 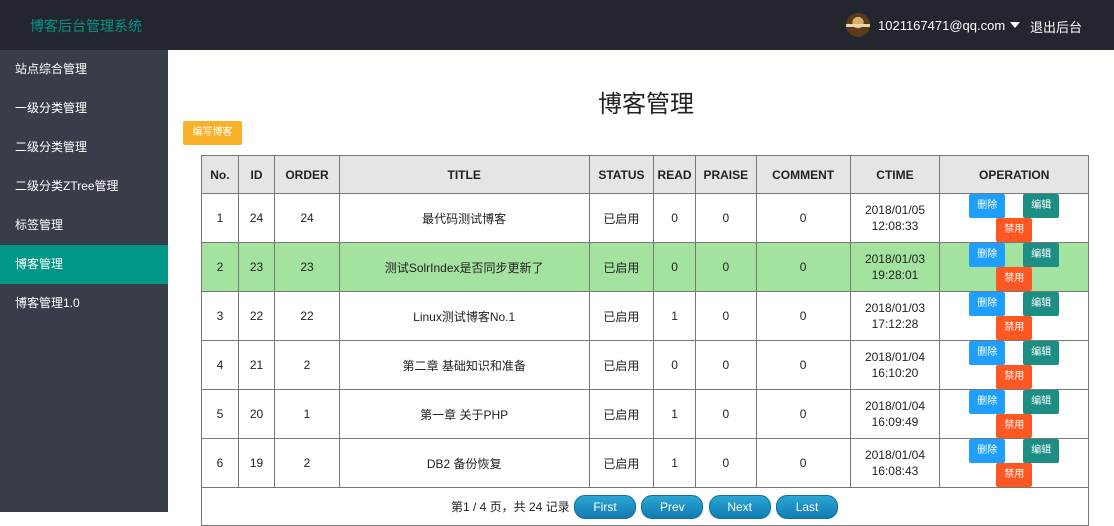 I want to click on sidebar-item-category-2: 二级分类管理, so click(x=84, y=147).